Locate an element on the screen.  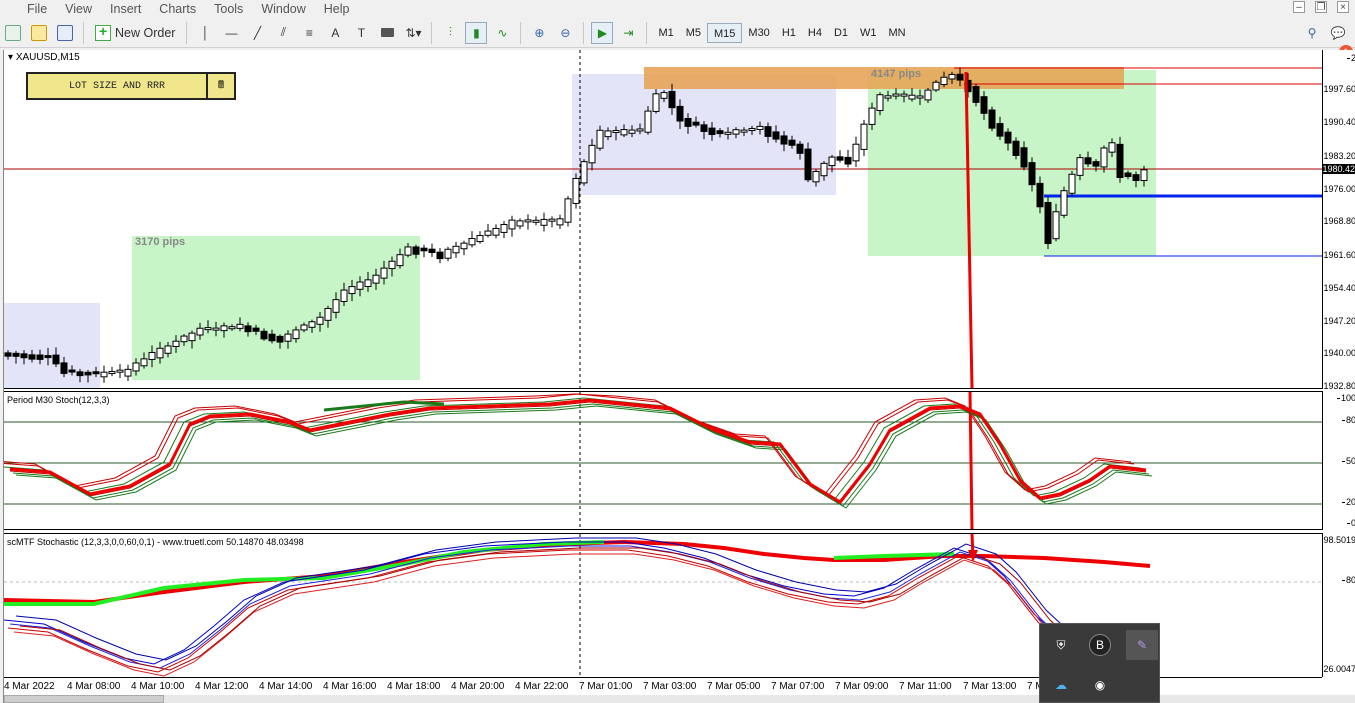
time-label: 4 Mar 14:00 is located at coordinates (286, 686).